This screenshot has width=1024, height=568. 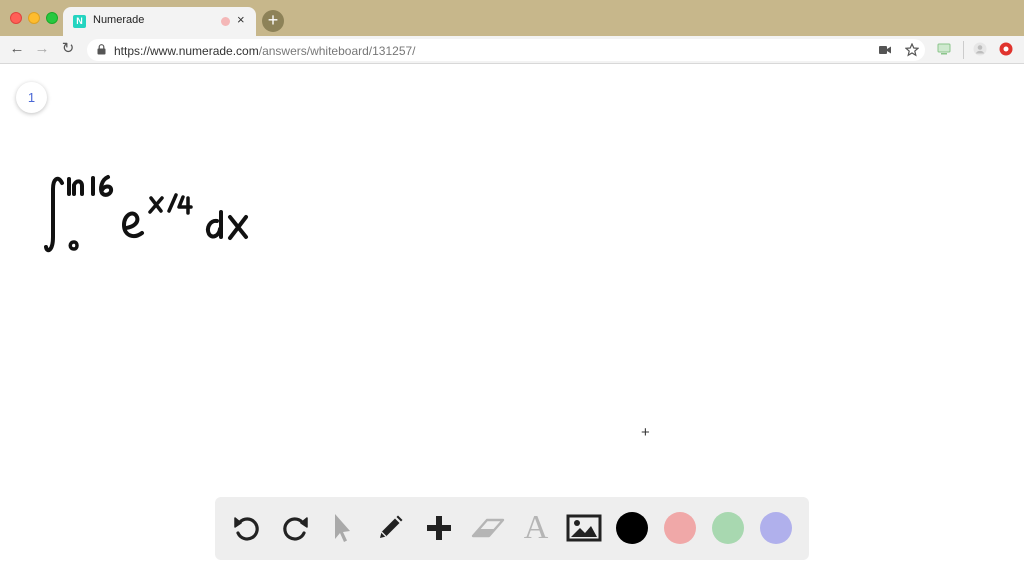 What do you see at coordinates (944, 49) in the screenshot?
I see `screen-cast-icon` at bounding box center [944, 49].